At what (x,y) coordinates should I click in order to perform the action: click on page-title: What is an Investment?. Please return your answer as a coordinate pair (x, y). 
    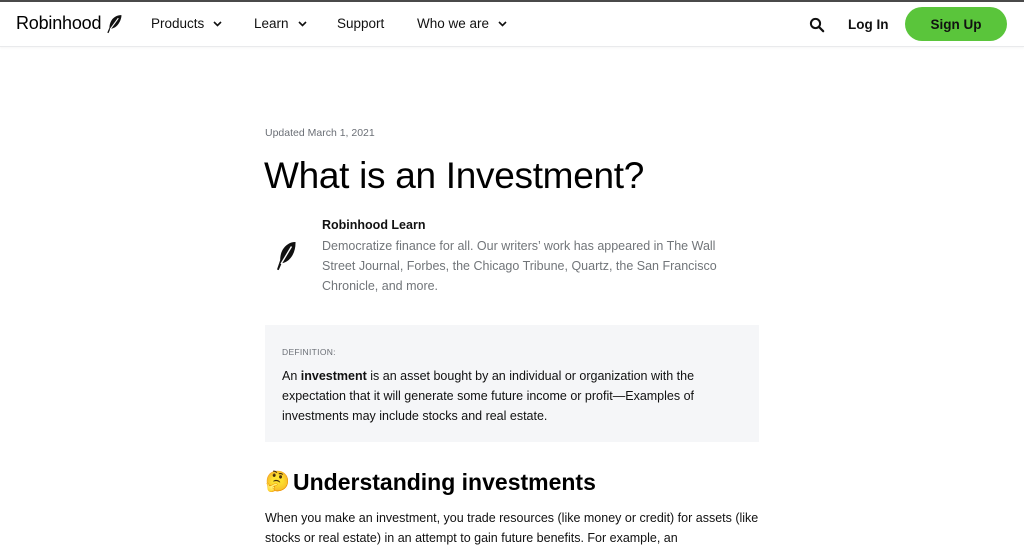
    Looking at the image, I should click on (454, 175).